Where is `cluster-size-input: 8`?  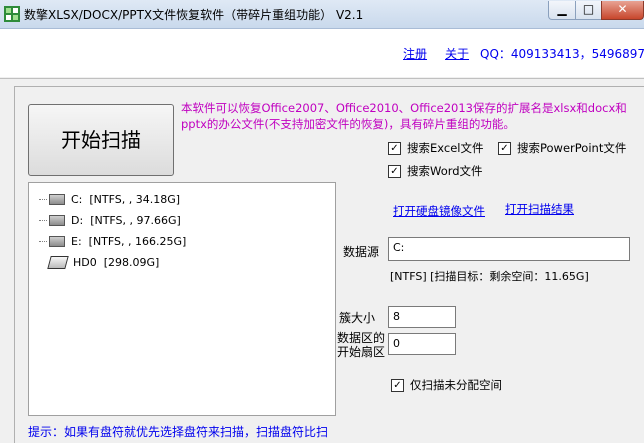 cluster-size-input: 8 is located at coordinates (422, 317).